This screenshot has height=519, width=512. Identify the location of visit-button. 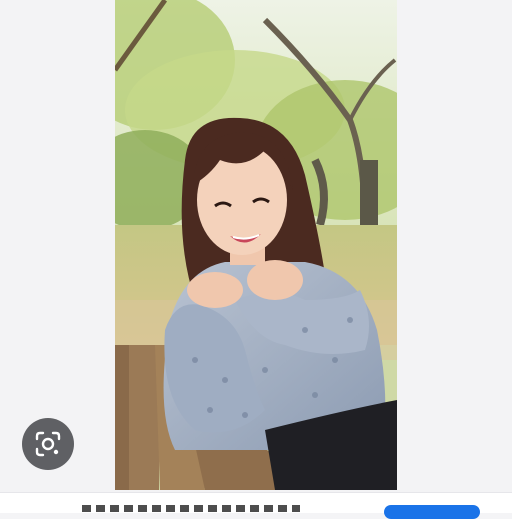
(432, 512).